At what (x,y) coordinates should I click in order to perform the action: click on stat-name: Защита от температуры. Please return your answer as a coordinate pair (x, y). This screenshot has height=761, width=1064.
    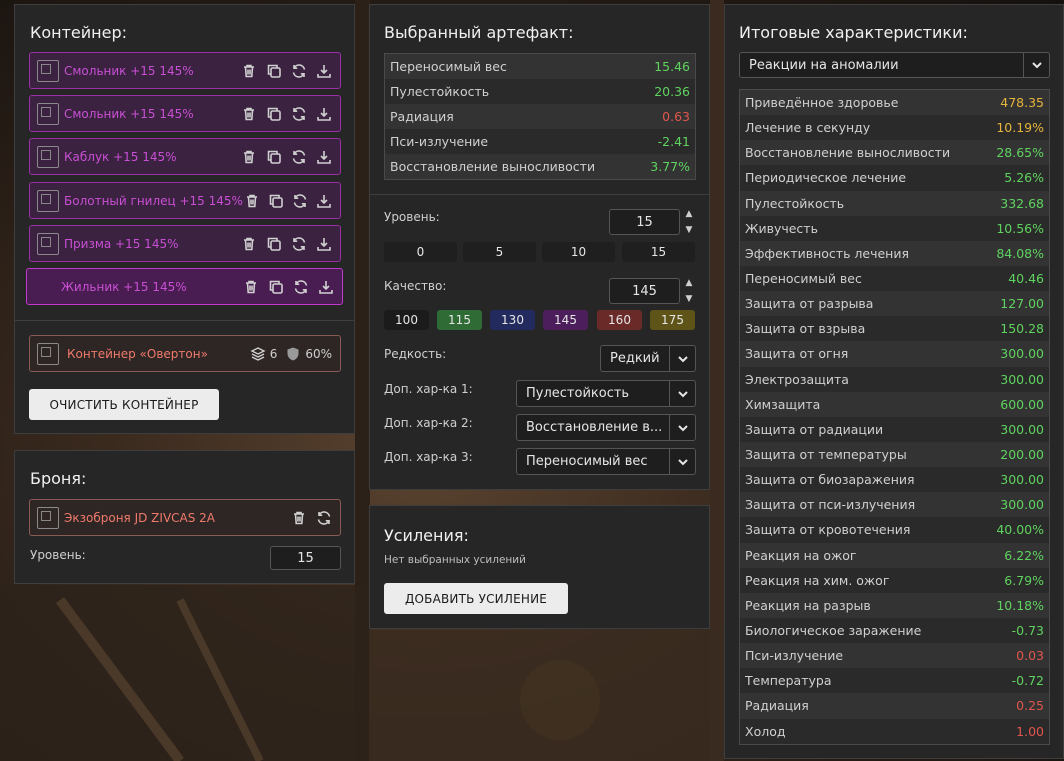
    Looking at the image, I should click on (826, 455).